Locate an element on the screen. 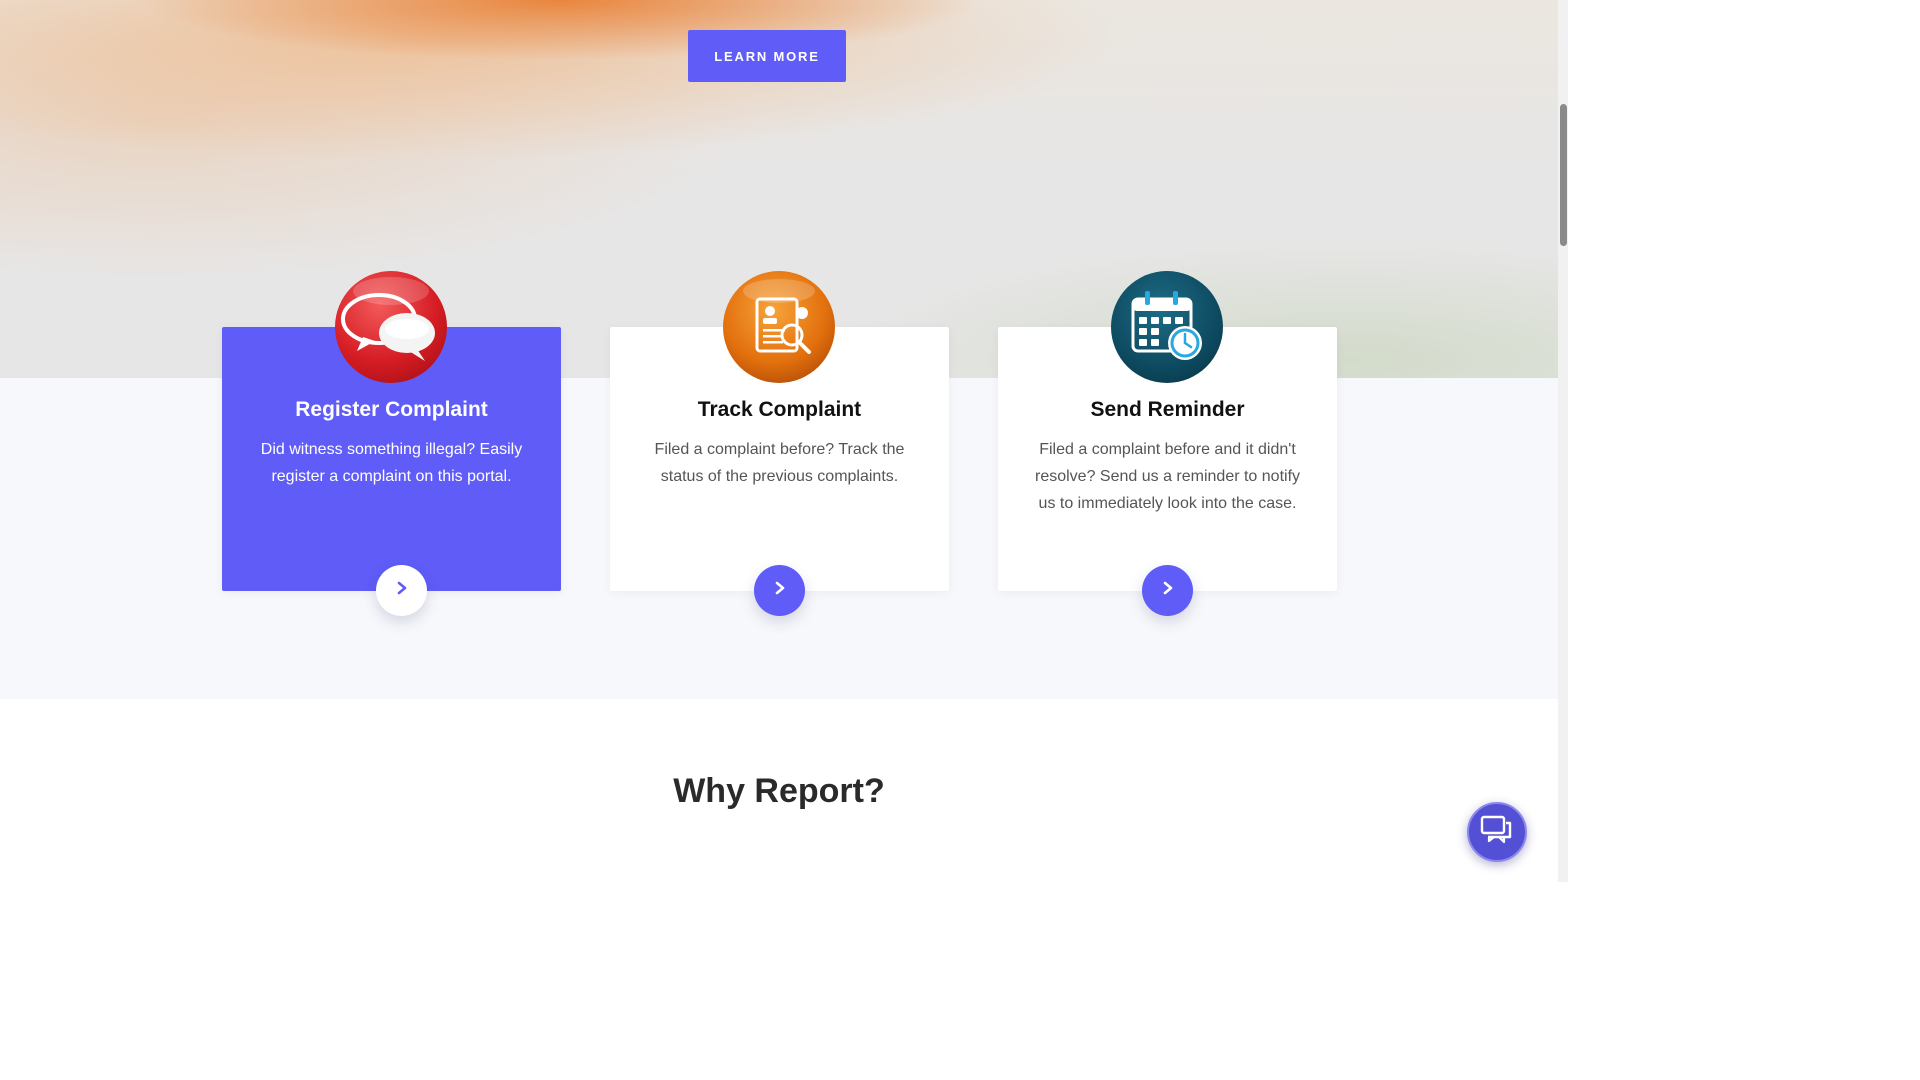  send-reminder-arrow-button is located at coordinates (1167, 590).